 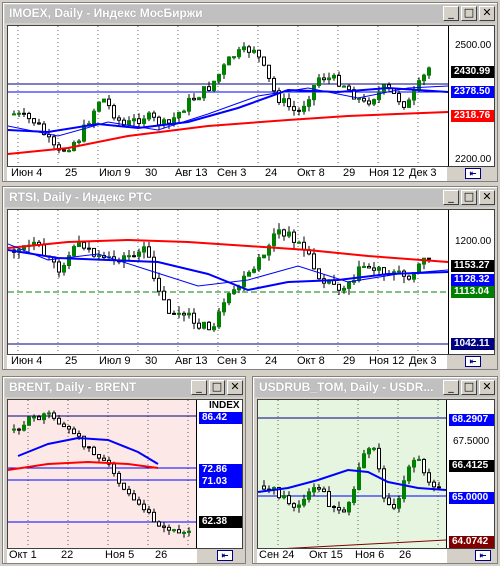 What do you see at coordinates (71, 173) in the screenshot?
I see `imoex-xtick-label: 25` at bounding box center [71, 173].